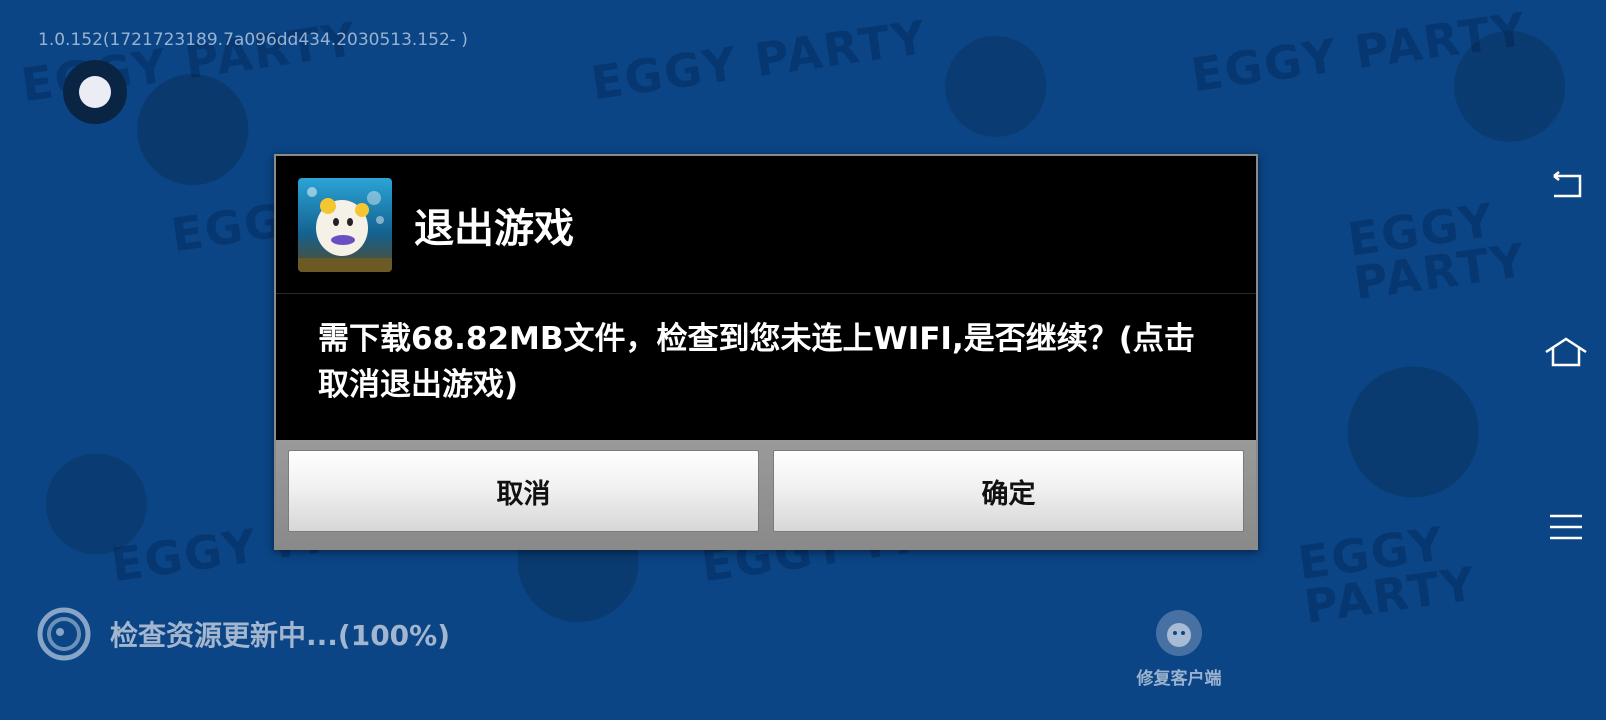  Describe the element at coordinates (1008, 491) in the screenshot. I see `confirm-button: 确定` at that location.